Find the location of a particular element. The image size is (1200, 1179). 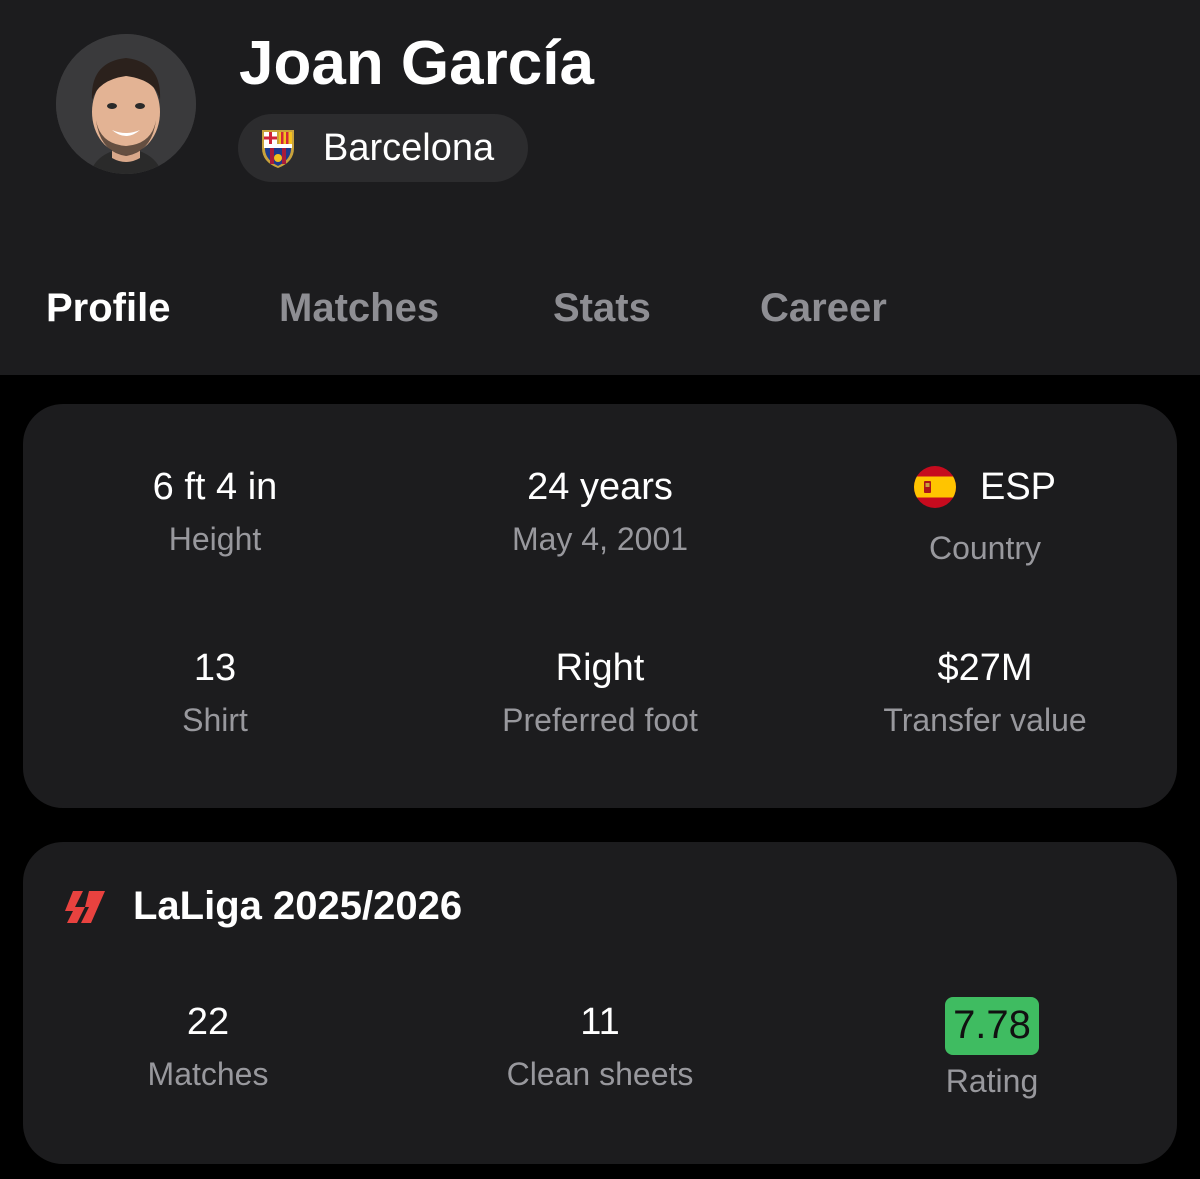

tab-career: Career is located at coordinates (823, 308).